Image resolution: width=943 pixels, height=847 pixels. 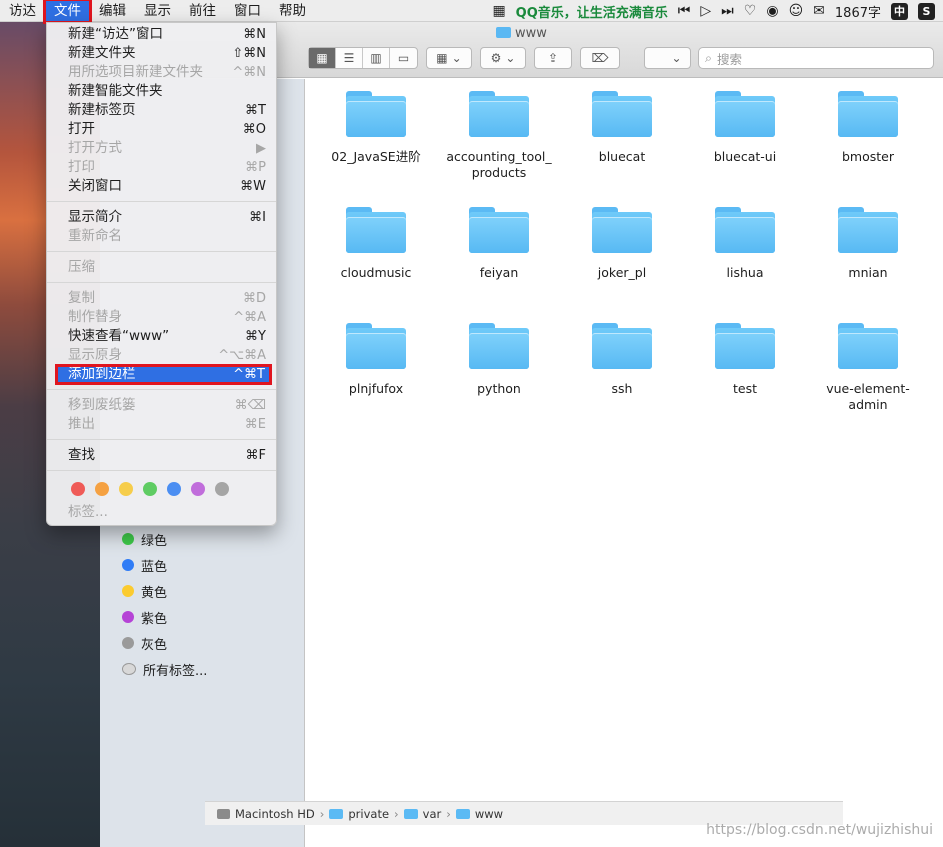 What do you see at coordinates (432, 814) in the screenshot?
I see `path-item-var: var` at bounding box center [432, 814].